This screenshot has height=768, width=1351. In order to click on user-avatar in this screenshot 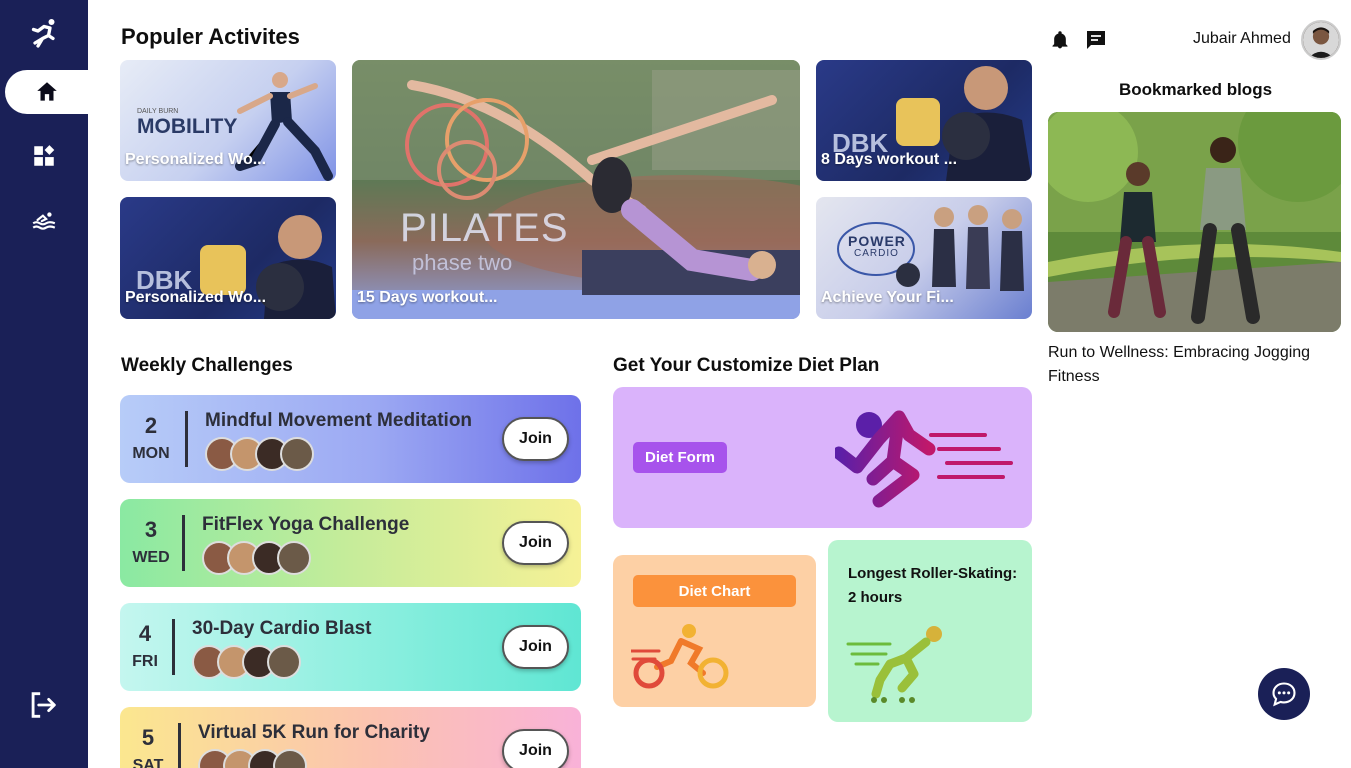, I will do `click(1321, 40)`.